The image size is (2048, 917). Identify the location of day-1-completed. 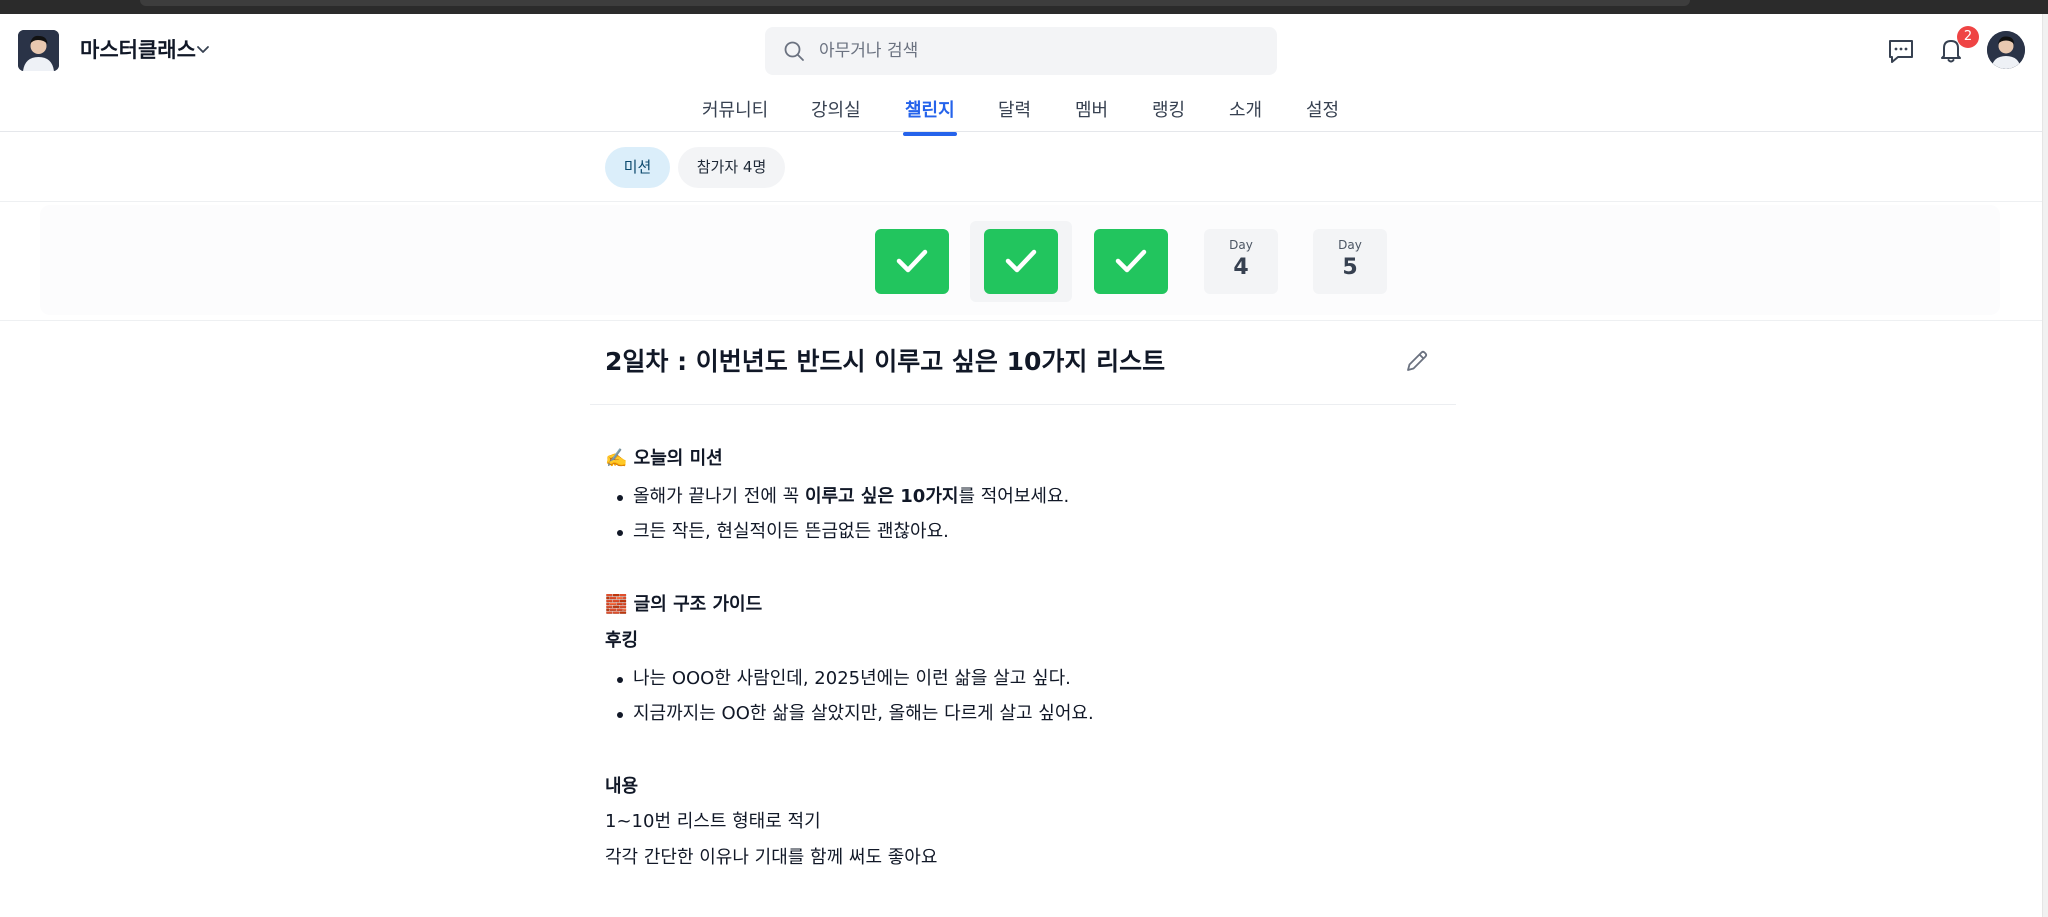
(912, 261).